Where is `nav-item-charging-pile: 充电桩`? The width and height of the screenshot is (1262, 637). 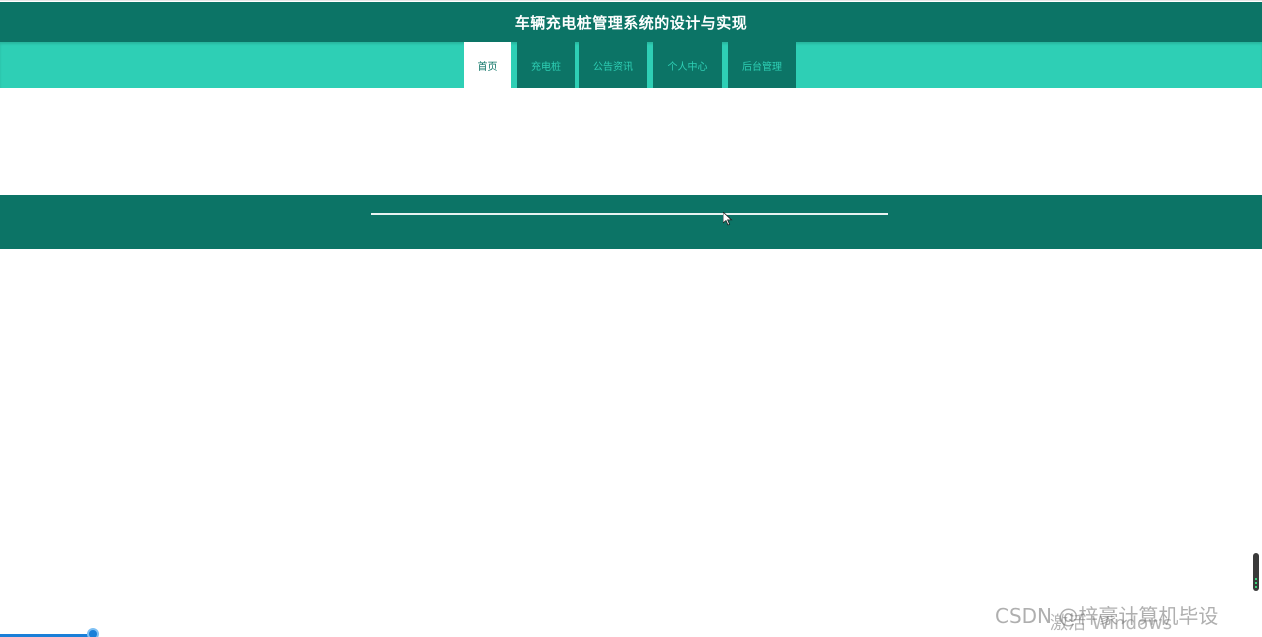
nav-item-charging-pile: 充电桩 is located at coordinates (546, 65).